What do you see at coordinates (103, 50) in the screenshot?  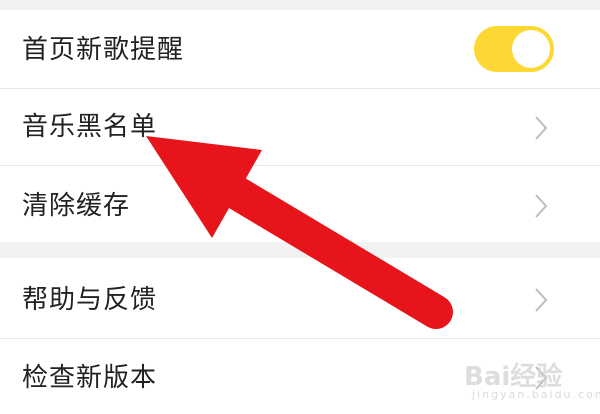 I see `settings-row-label: 首页新歌提醒` at bounding box center [103, 50].